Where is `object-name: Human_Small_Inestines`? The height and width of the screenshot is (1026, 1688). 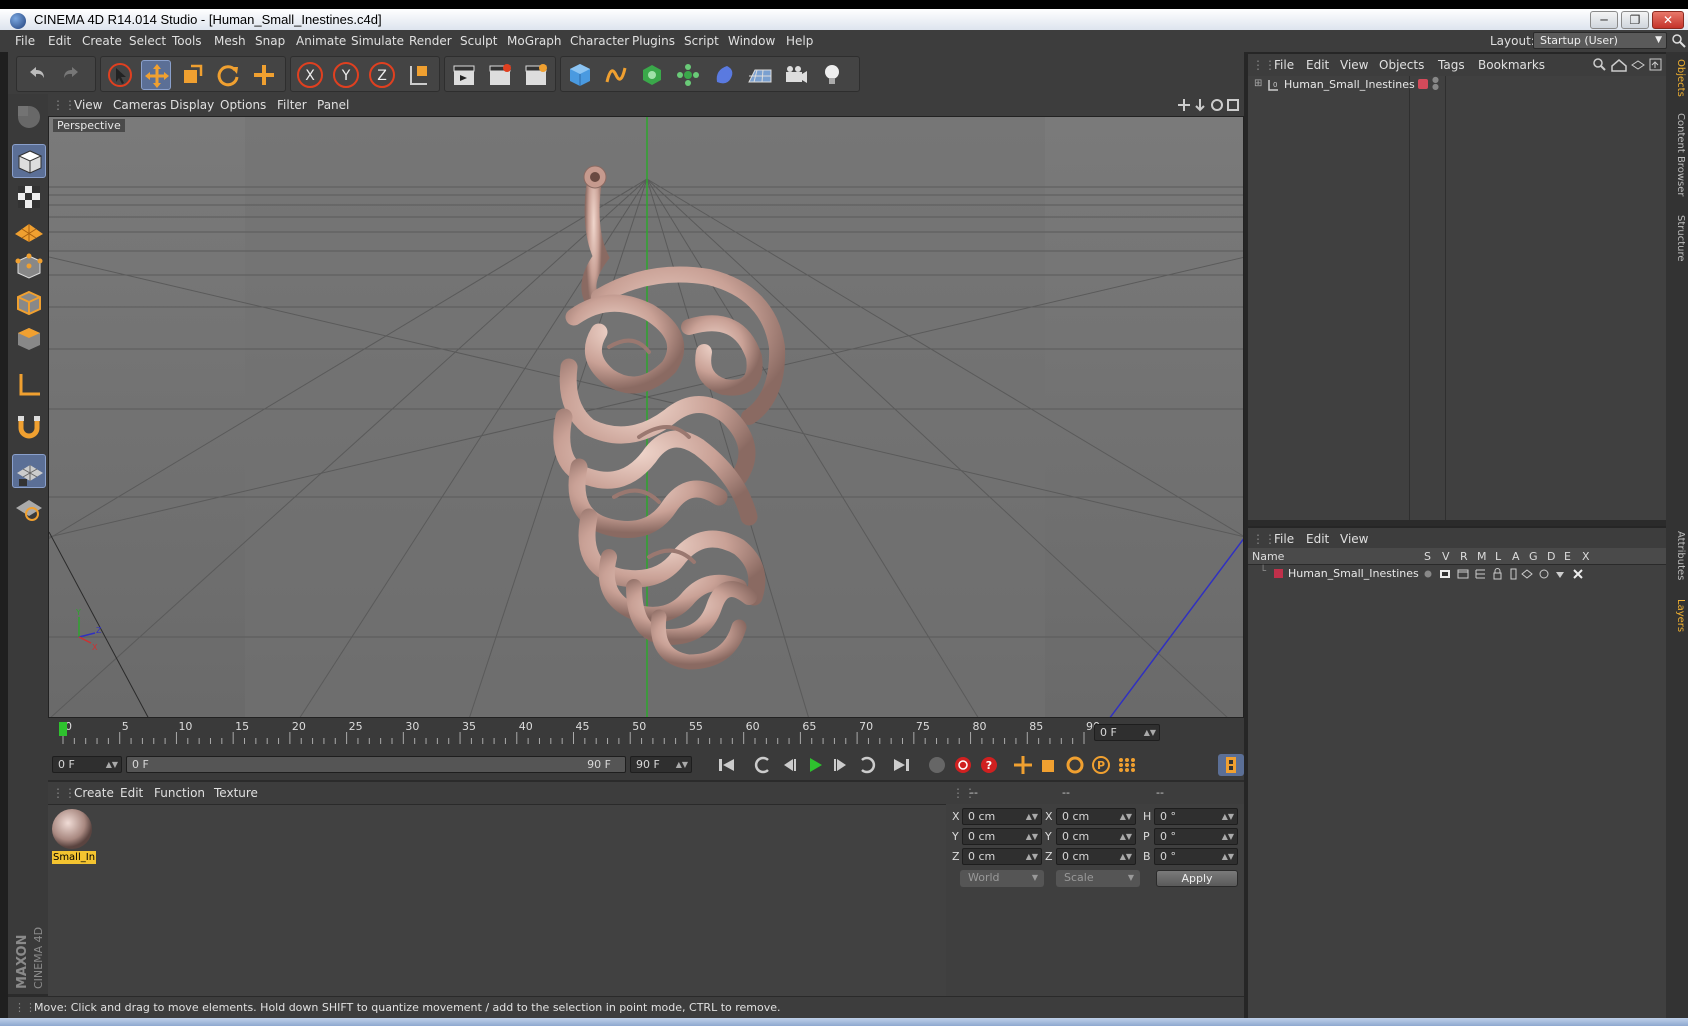 object-name: Human_Small_Inestines is located at coordinates (1349, 84).